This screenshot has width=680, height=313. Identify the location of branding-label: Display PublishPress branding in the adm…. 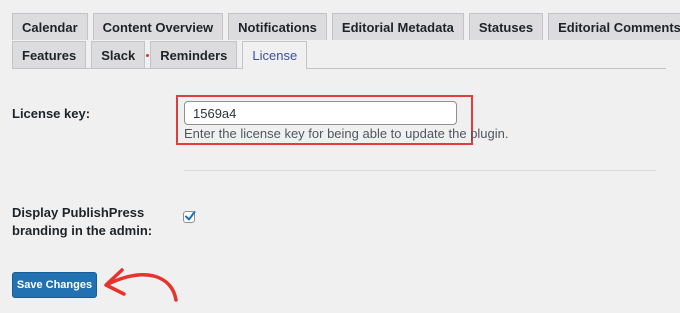
(82, 221).